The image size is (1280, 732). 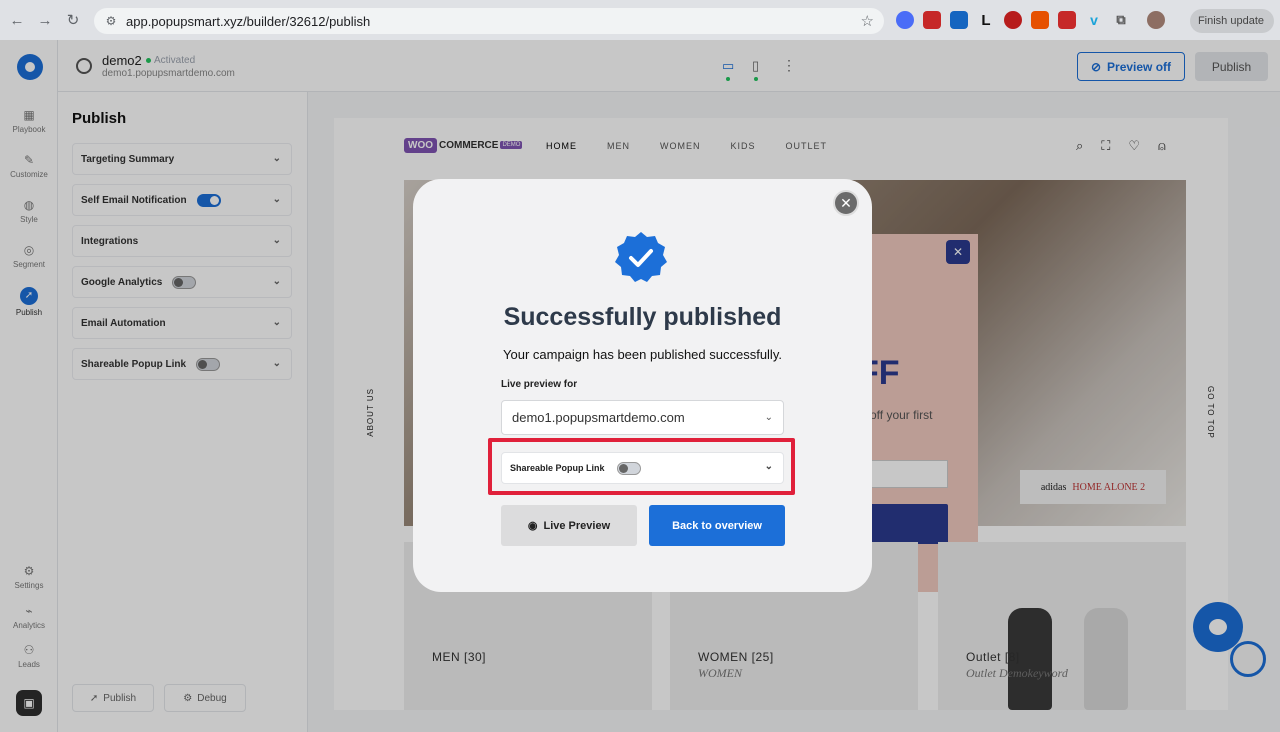 I want to click on live-preview-label: Live preview for, so click(x=539, y=384).